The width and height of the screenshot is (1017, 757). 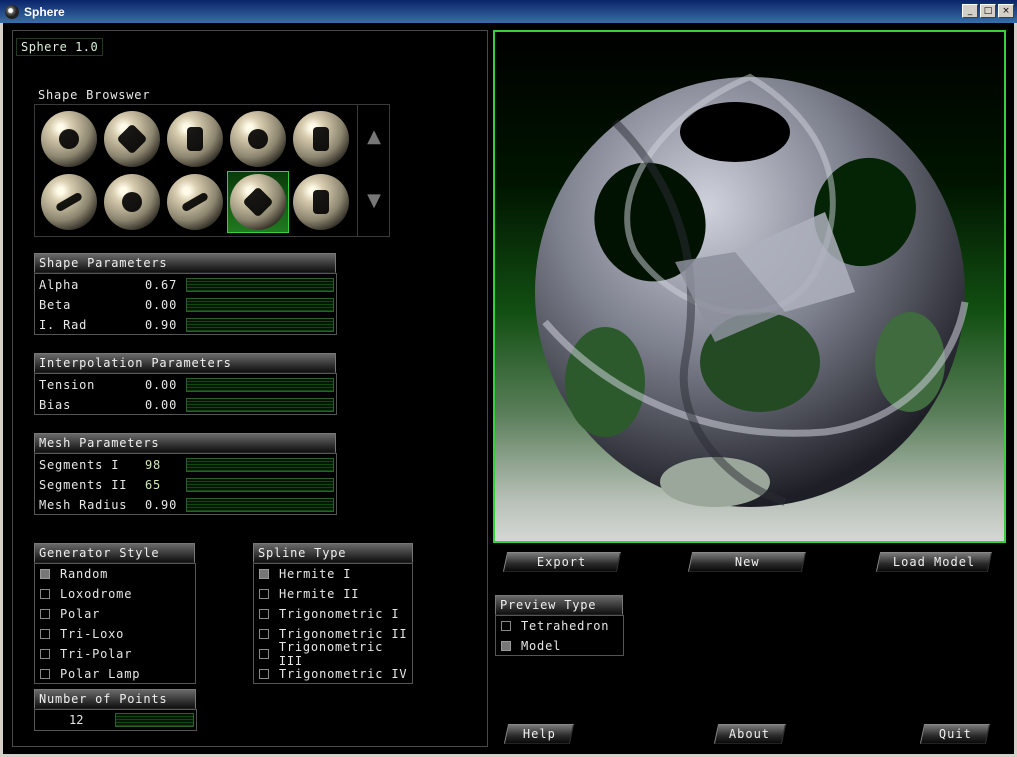 I want to click on generator-option-tri-polar: Tri-Polar, so click(x=86, y=654).